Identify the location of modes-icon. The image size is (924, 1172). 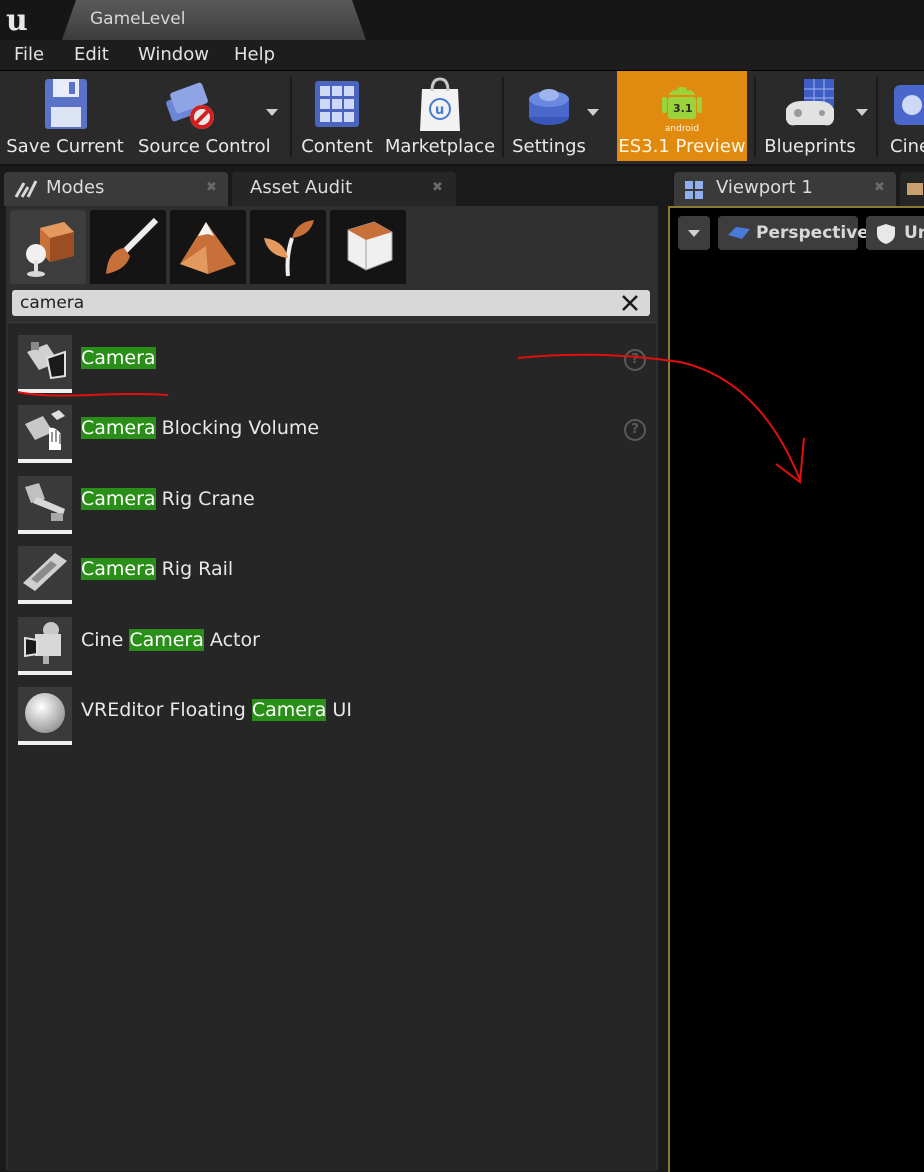
(26, 189).